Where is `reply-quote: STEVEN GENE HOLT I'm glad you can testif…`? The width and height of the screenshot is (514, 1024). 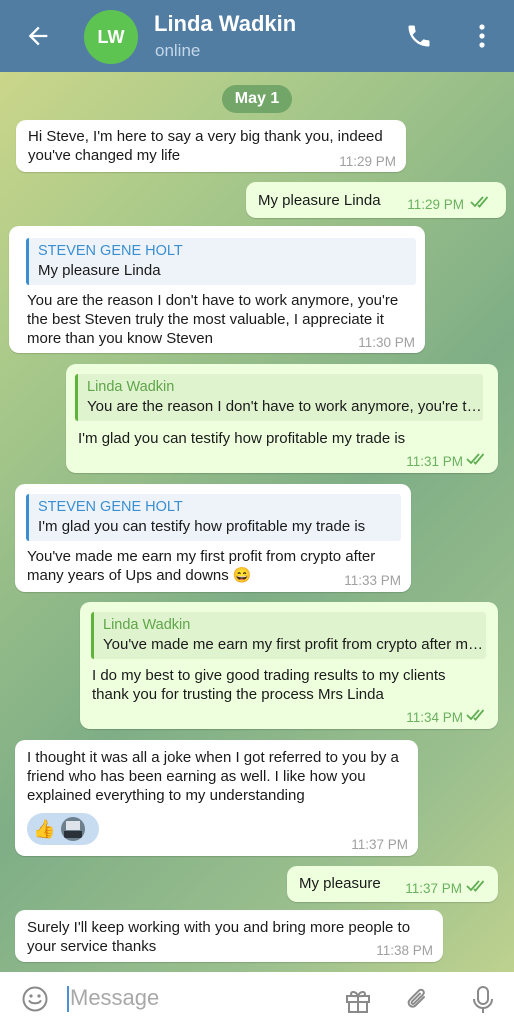
reply-quote: STEVEN GENE HOLT I'm glad you can testif… is located at coordinates (213, 517).